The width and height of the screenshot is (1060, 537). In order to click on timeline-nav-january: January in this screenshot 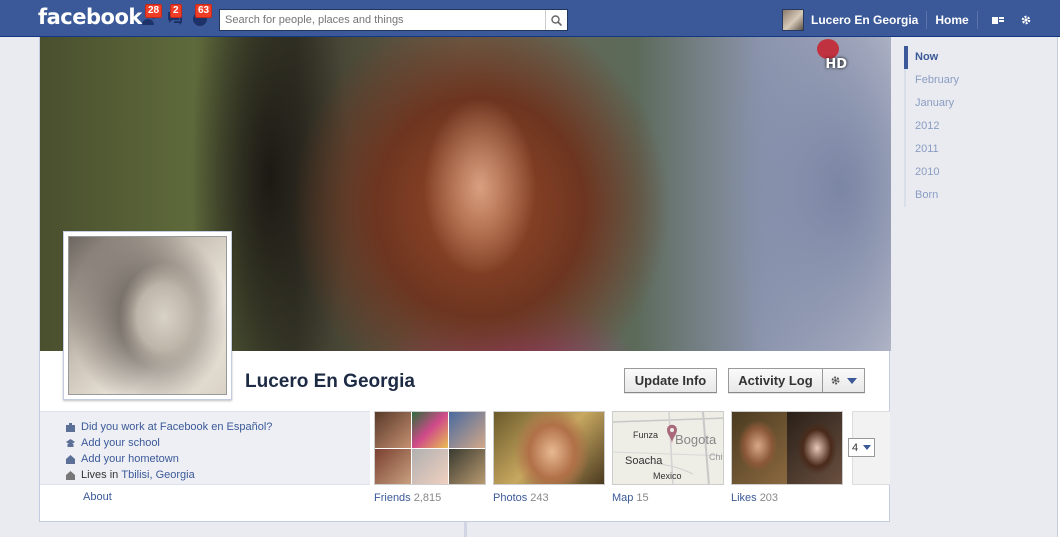, I will do `click(964, 103)`.